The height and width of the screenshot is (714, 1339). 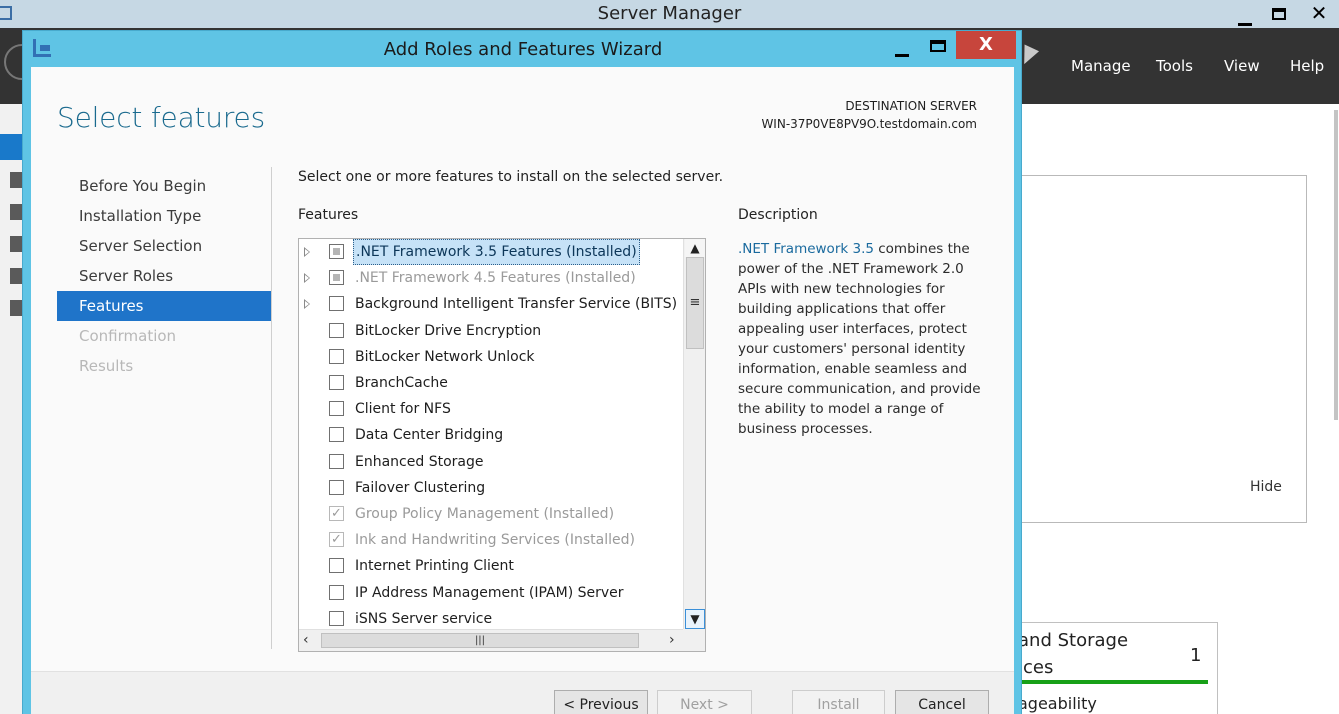 I want to click on restore-icon, so click(x=1278, y=14).